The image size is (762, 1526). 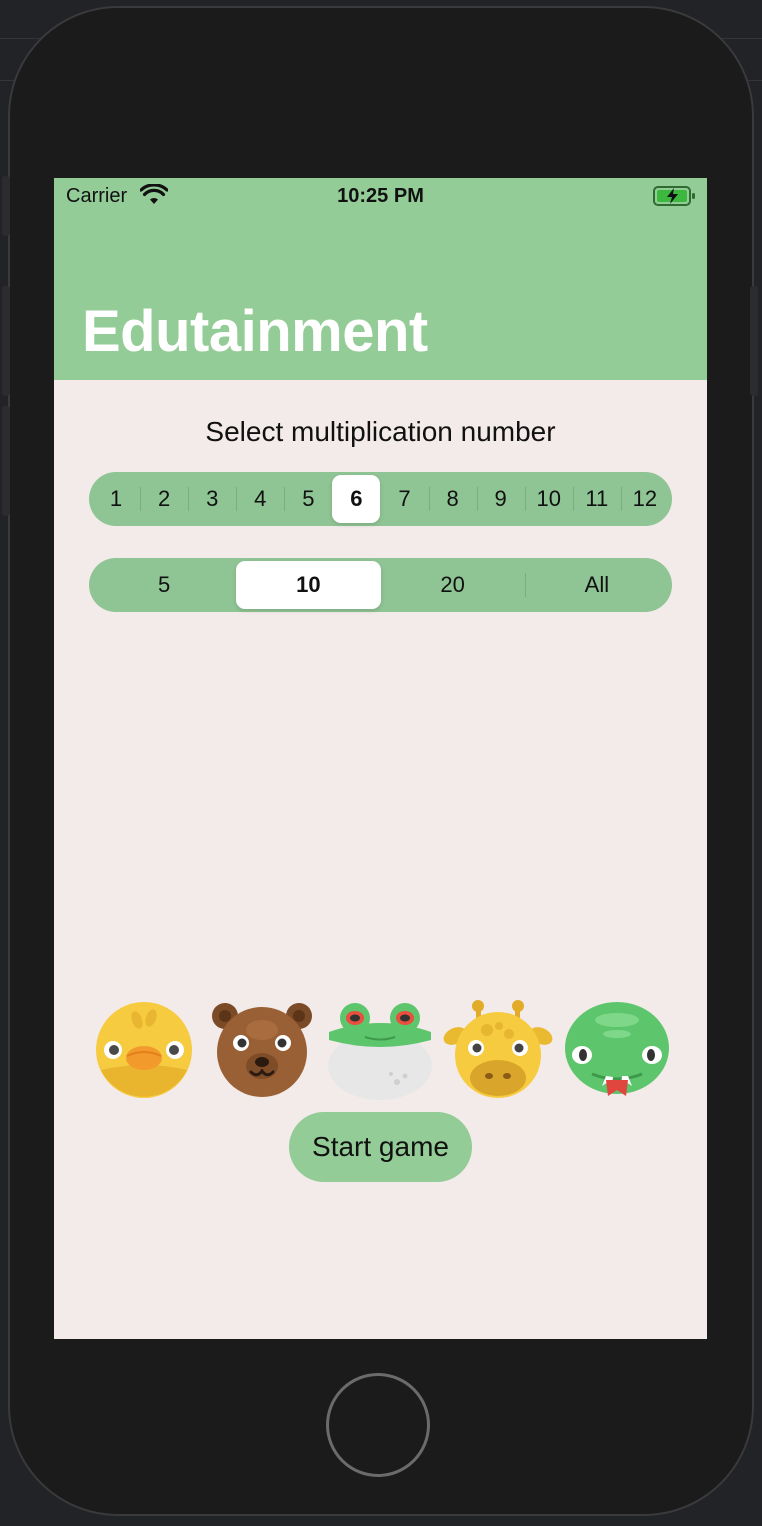 I want to click on multiplier-option-10: 10, so click(x=548, y=499).